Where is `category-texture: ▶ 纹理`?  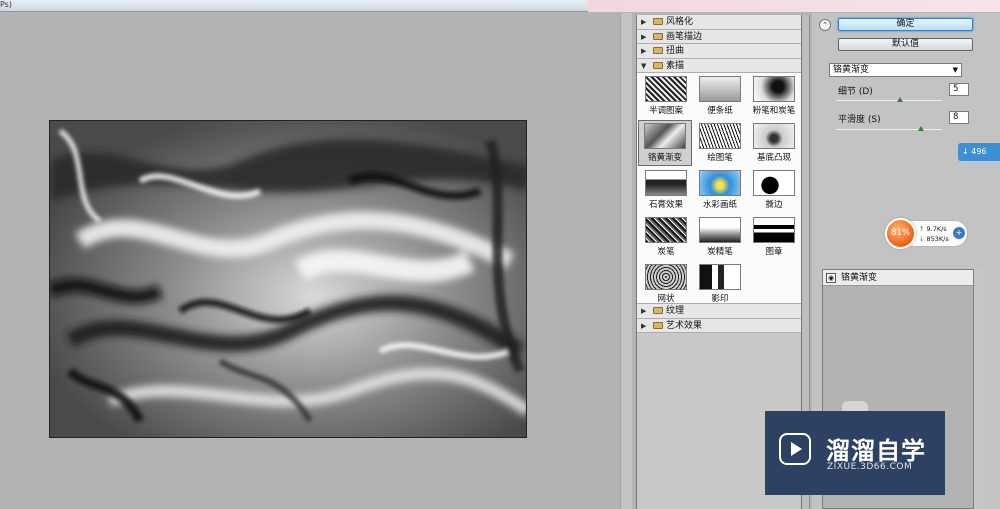
category-texture: ▶ 纹理 is located at coordinates (719, 311).